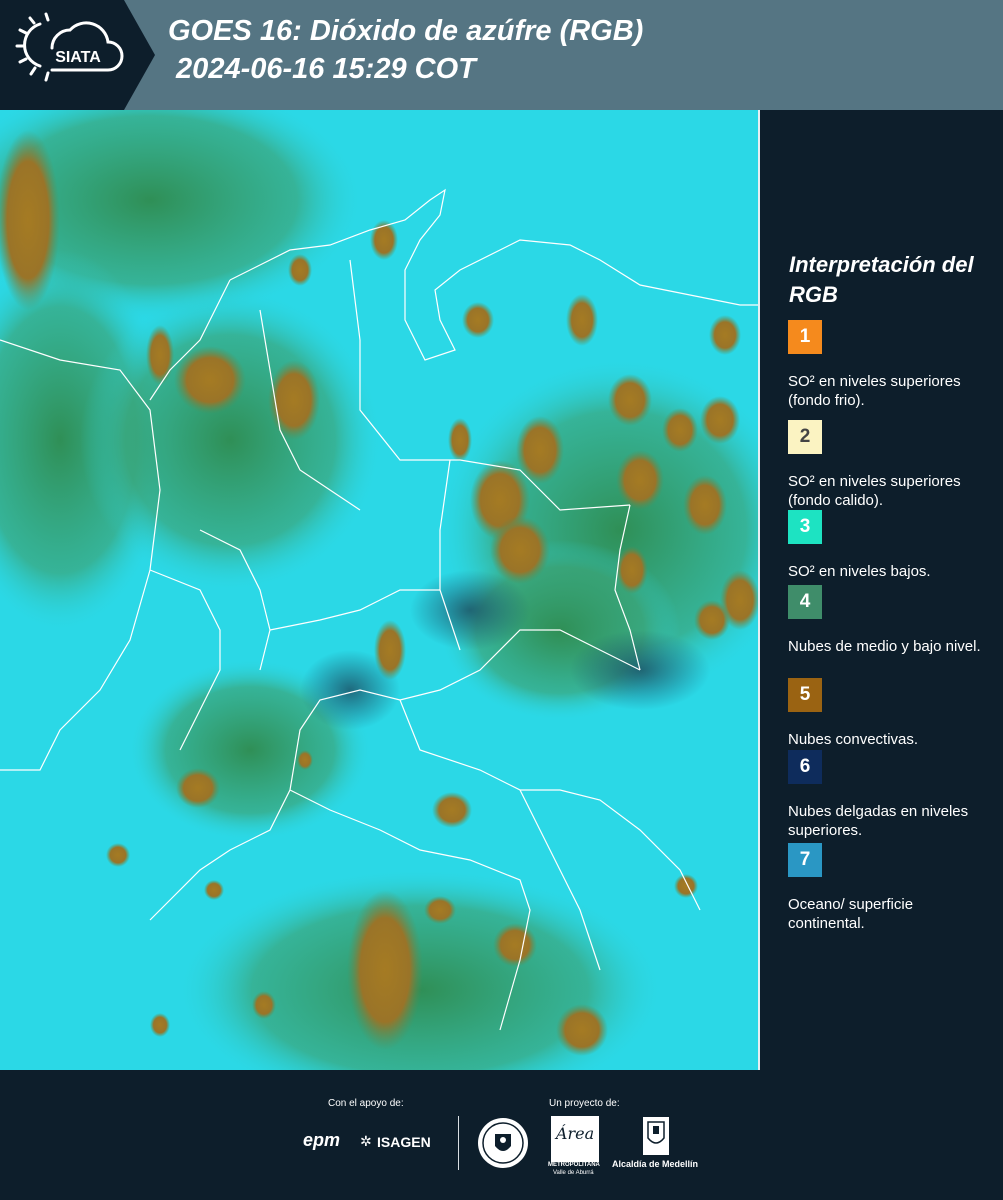 The image size is (1003, 1200). Describe the element at coordinates (805, 860) in the screenshot. I see `legend-swatch: 7` at that location.